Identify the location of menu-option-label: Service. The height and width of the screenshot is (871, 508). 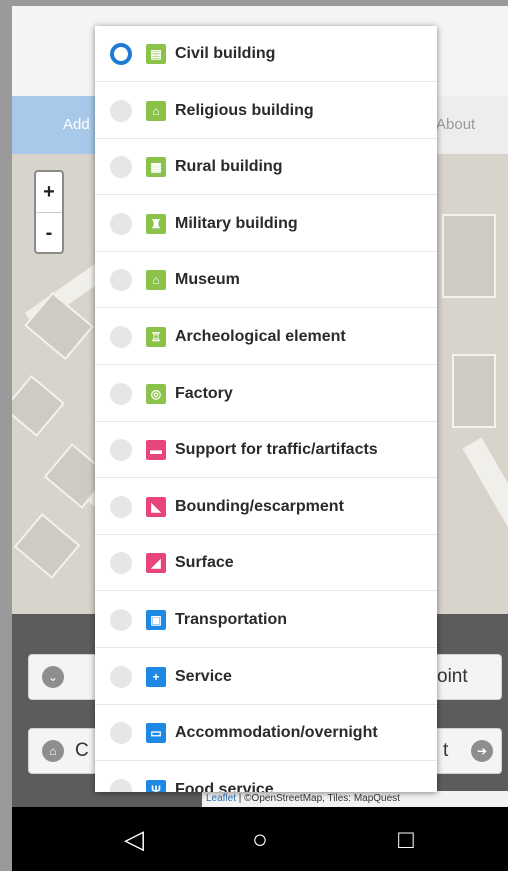
(203, 676).